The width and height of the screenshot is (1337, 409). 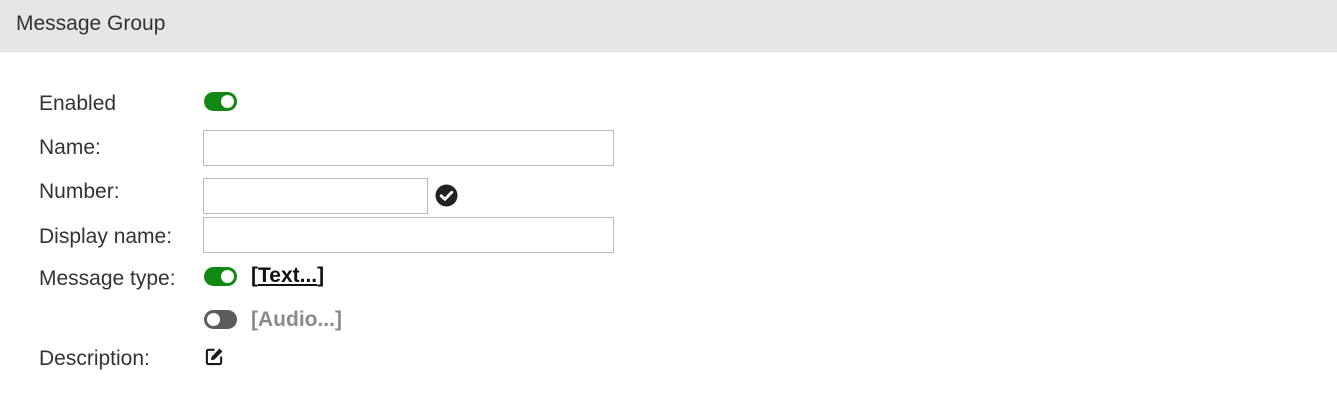 What do you see at coordinates (296, 320) in the screenshot?
I see `audio-message-link: [Audio...]` at bounding box center [296, 320].